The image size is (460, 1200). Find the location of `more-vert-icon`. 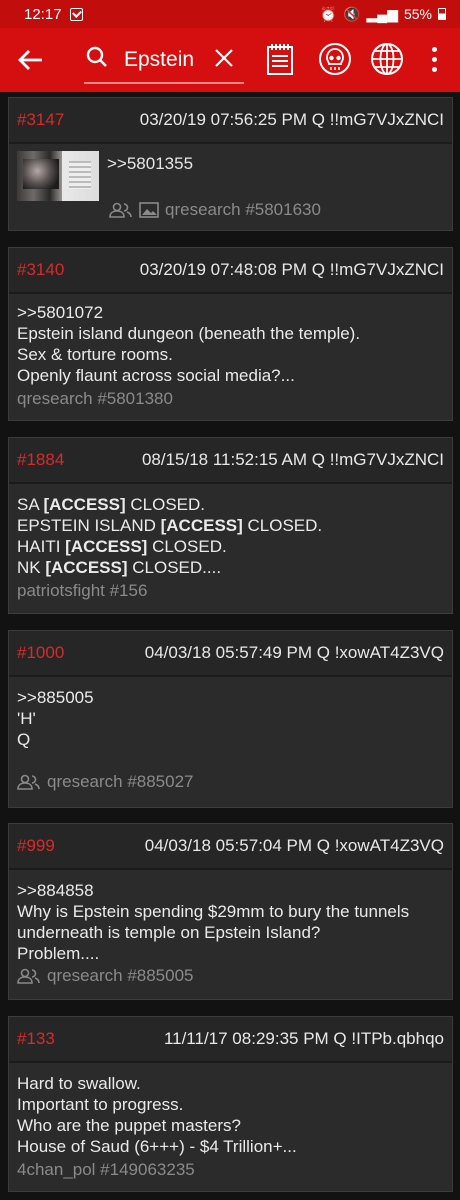

more-vert-icon is located at coordinates (434, 59).